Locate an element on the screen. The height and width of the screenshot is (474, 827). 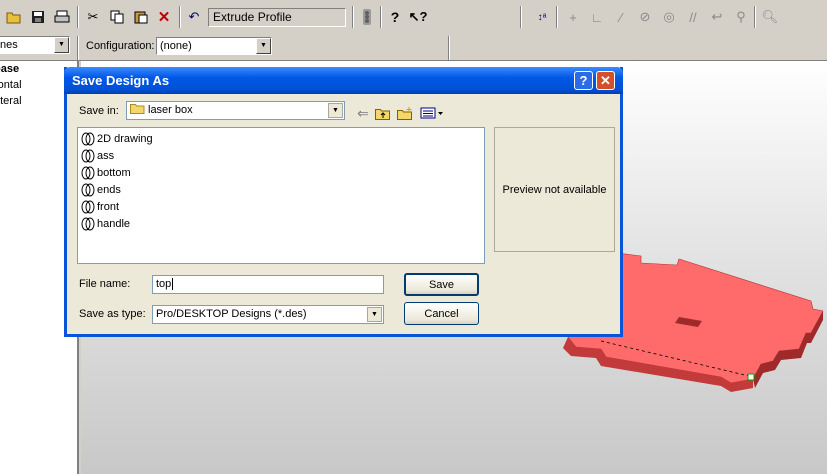
concentric-icon: ◎ is located at coordinates (669, 17).